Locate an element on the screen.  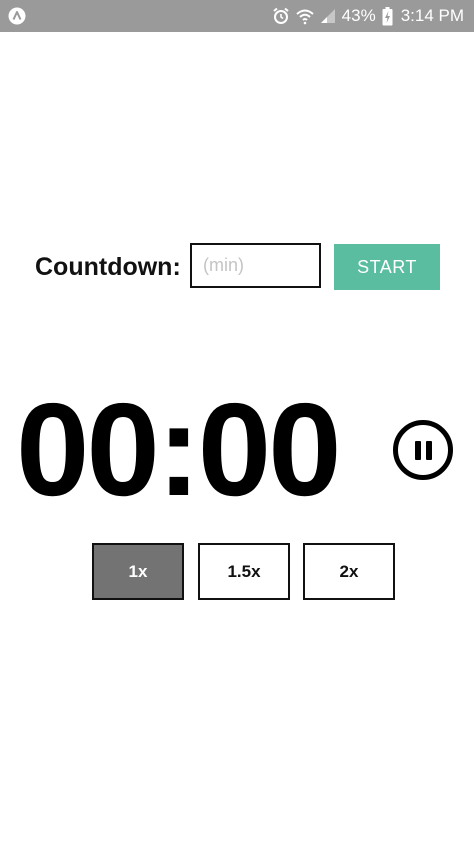
battery-charging-icon is located at coordinates (387, 15).